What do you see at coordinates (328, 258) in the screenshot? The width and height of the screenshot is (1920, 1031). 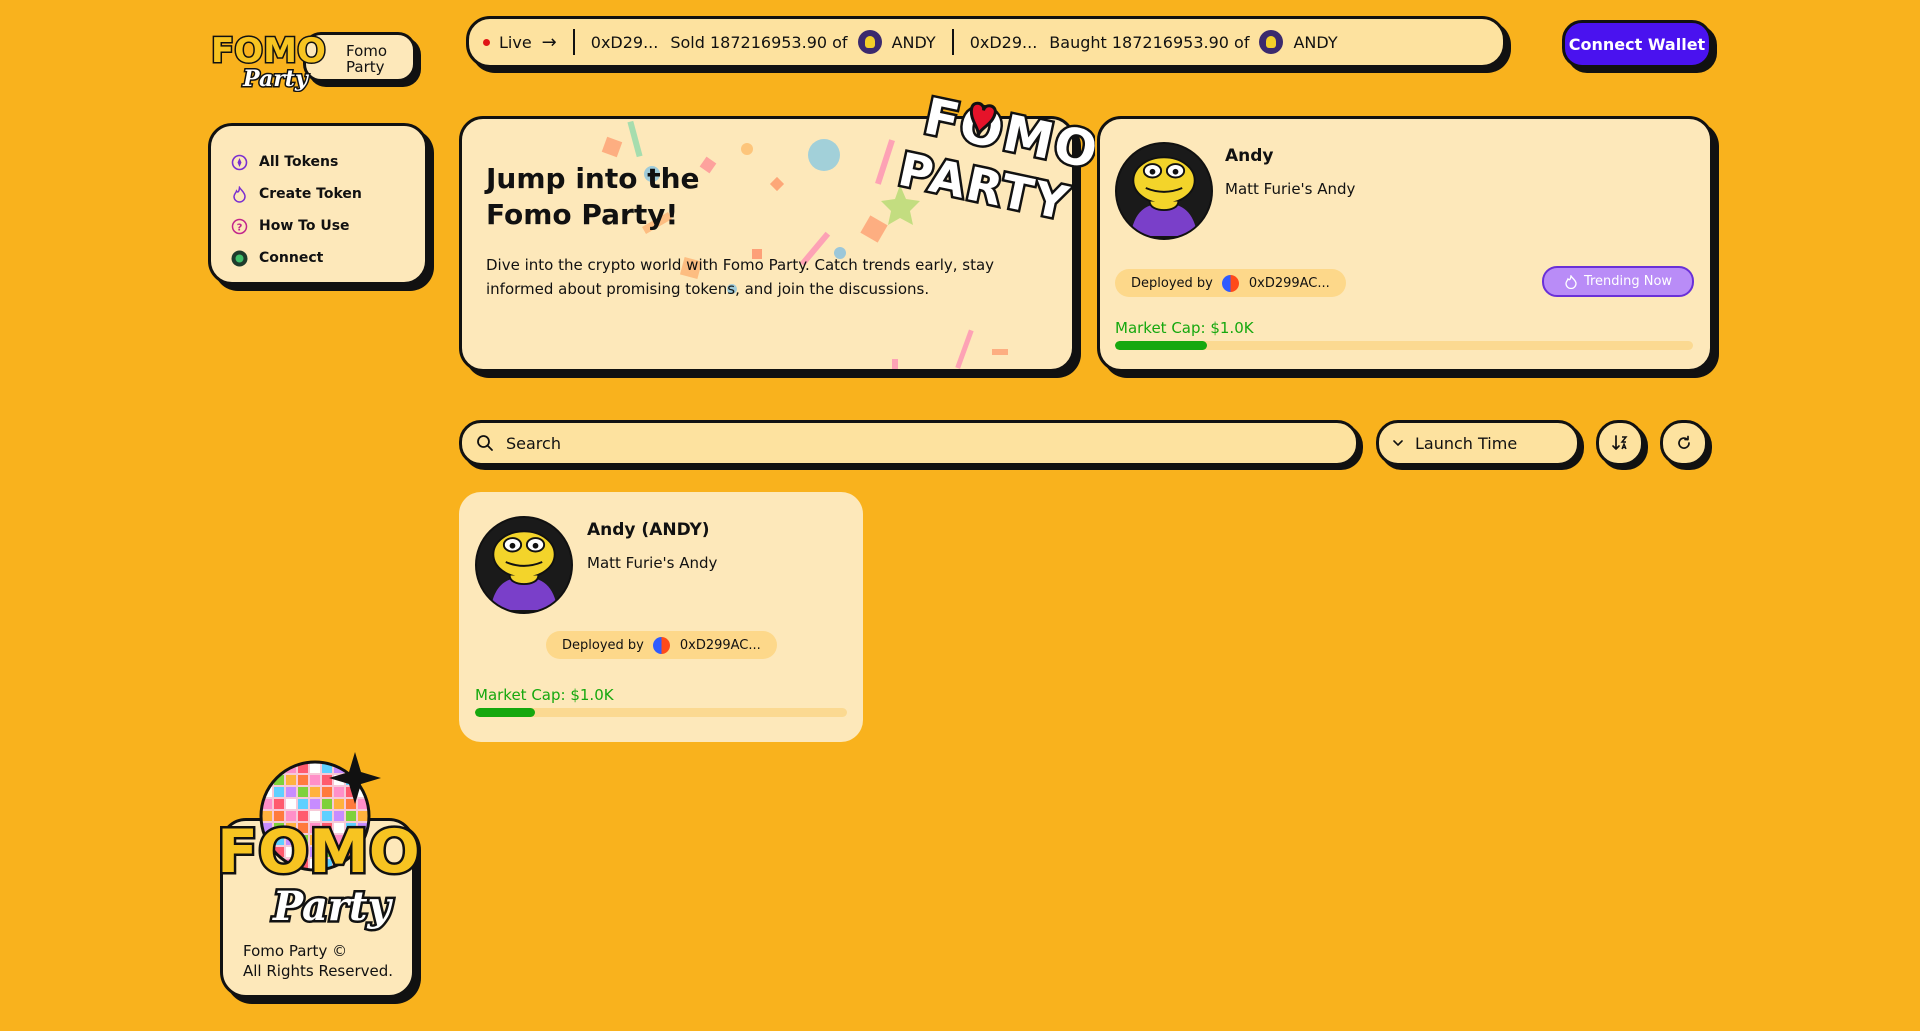 I see `sidebar-item-connect: Connect` at bounding box center [328, 258].